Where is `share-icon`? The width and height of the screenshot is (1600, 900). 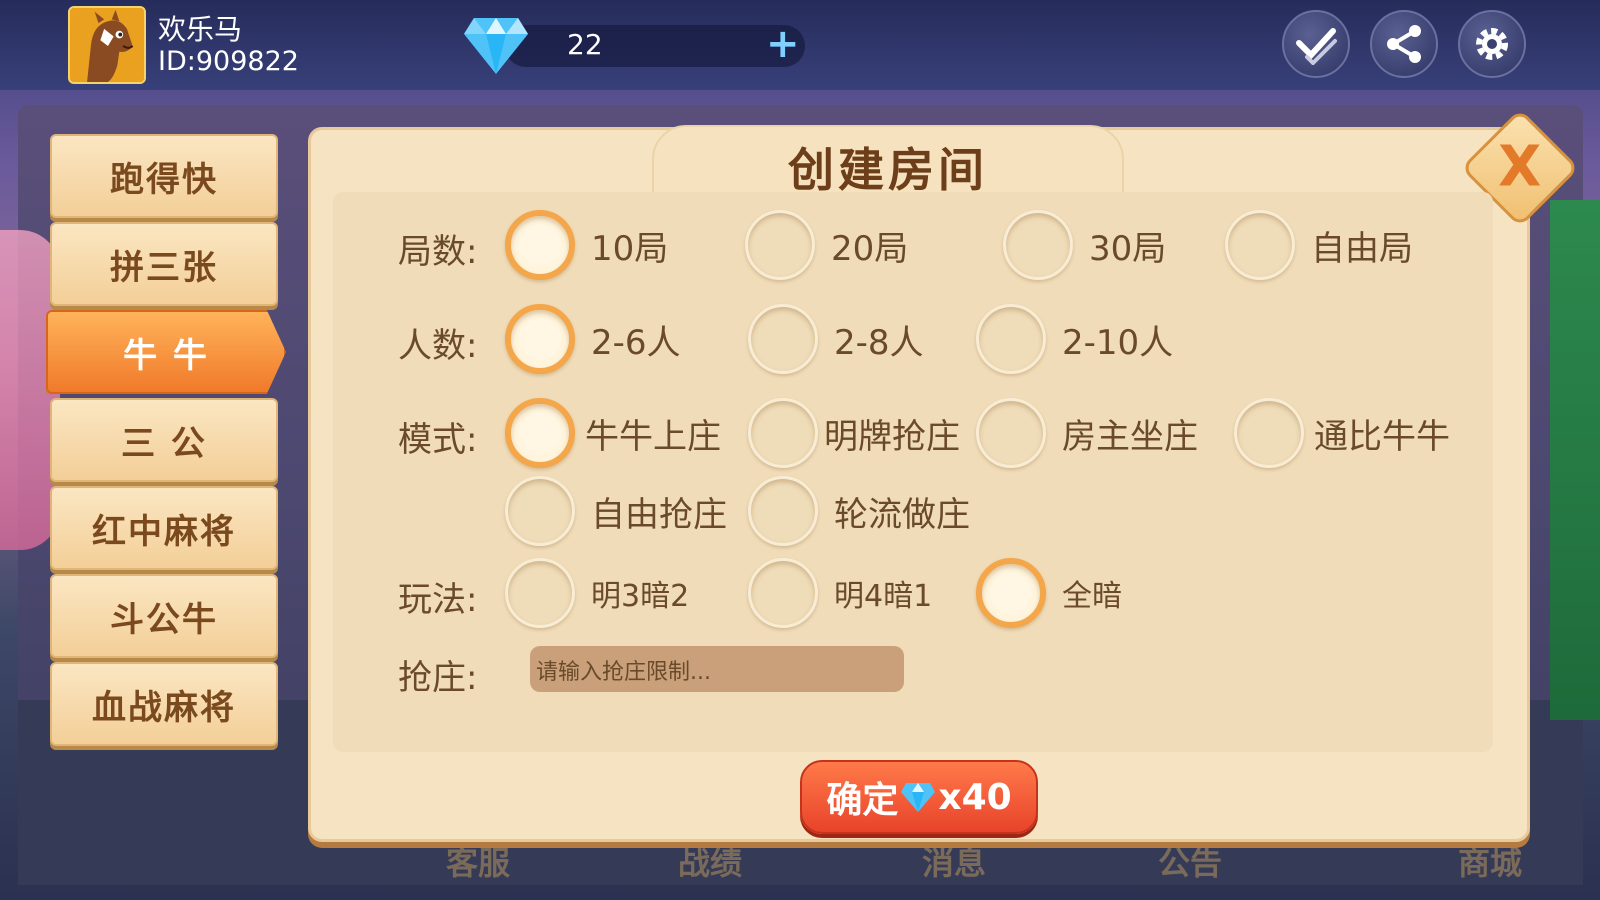 share-icon is located at coordinates (1404, 44).